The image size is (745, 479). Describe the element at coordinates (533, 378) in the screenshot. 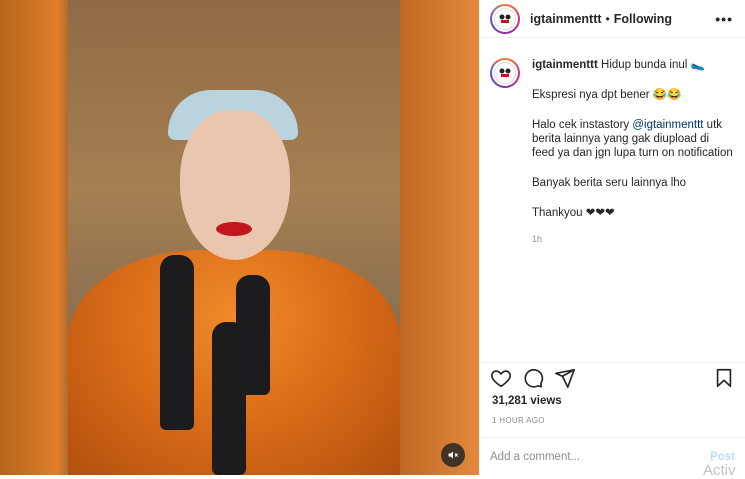

I see `comment-icon` at that location.